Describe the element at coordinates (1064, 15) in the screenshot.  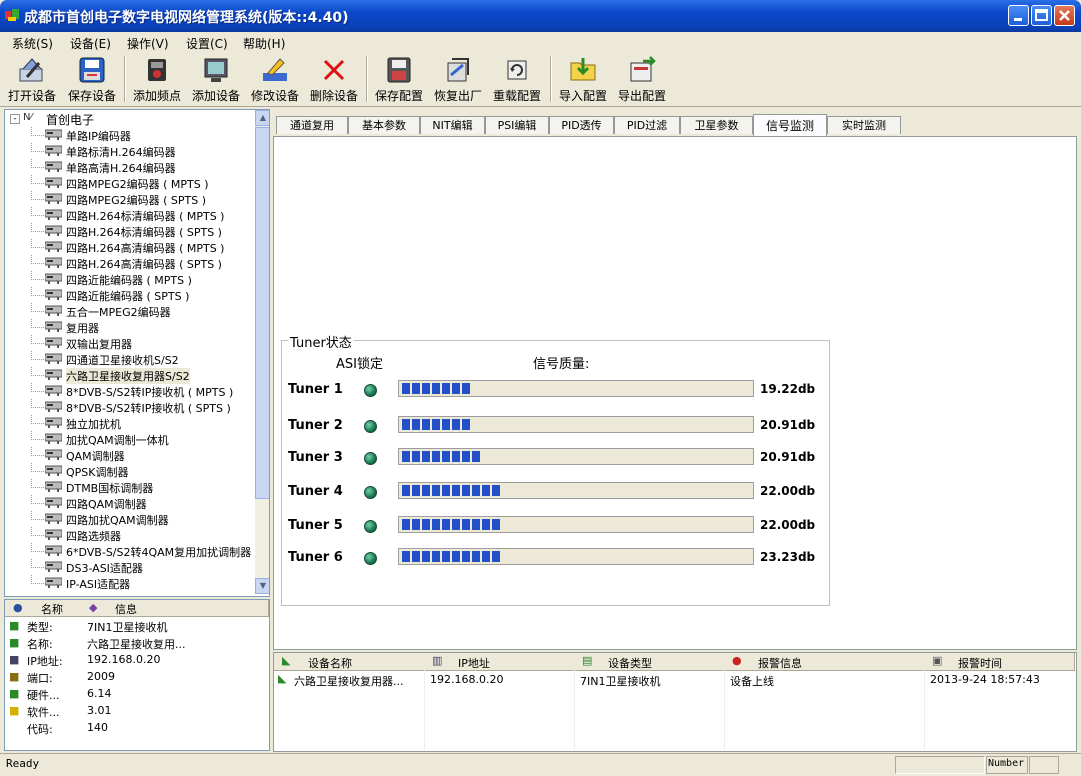
I see `close-button` at that location.